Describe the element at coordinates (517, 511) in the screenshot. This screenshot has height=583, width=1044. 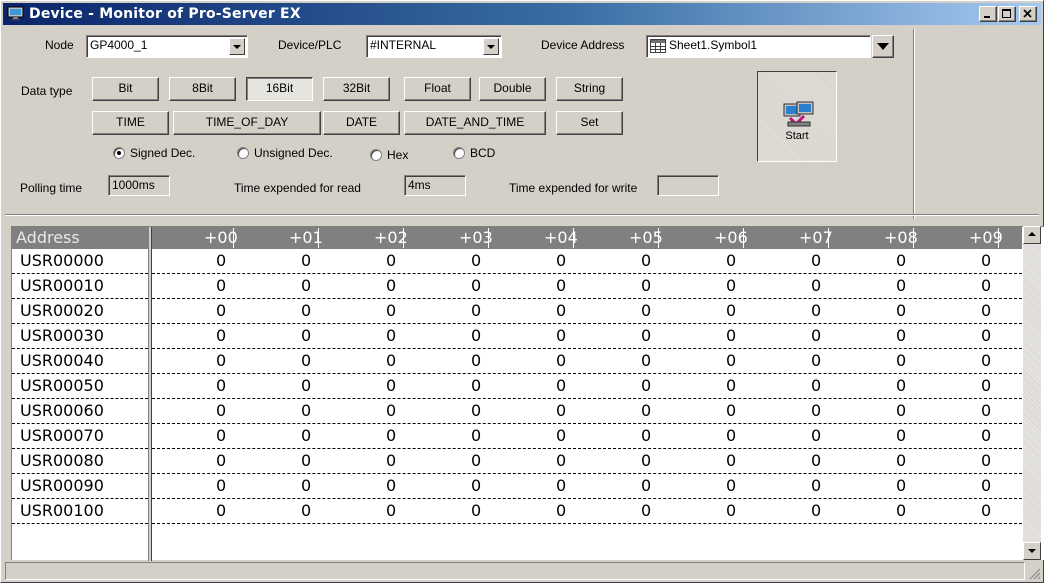
I see `table-row: USR00100 0 0 0 0 0 0 0 0 0 0` at that location.